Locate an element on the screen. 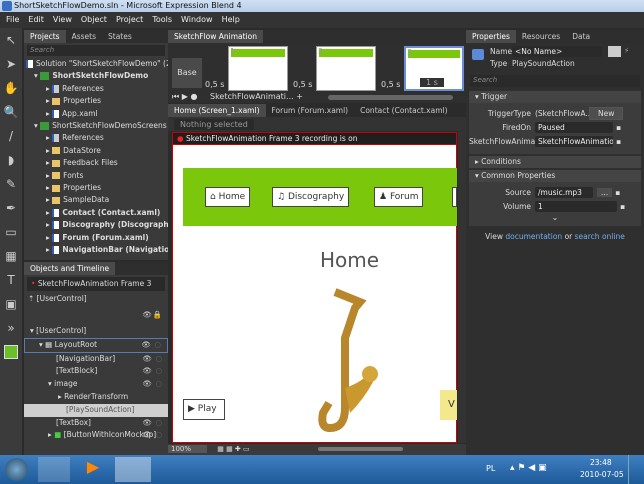  volume-textbox-partial: V is located at coordinates (448, 405).